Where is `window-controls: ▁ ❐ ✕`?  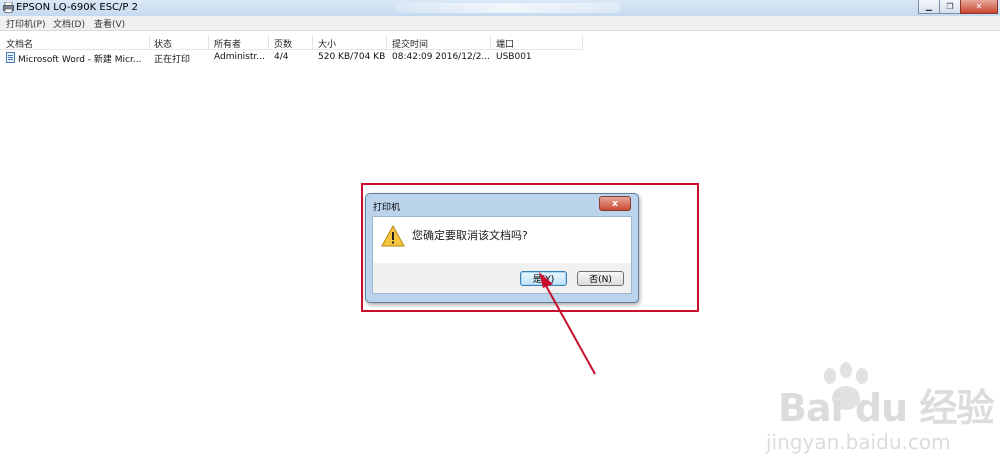 window-controls: ▁ ❐ ✕ is located at coordinates (958, 7).